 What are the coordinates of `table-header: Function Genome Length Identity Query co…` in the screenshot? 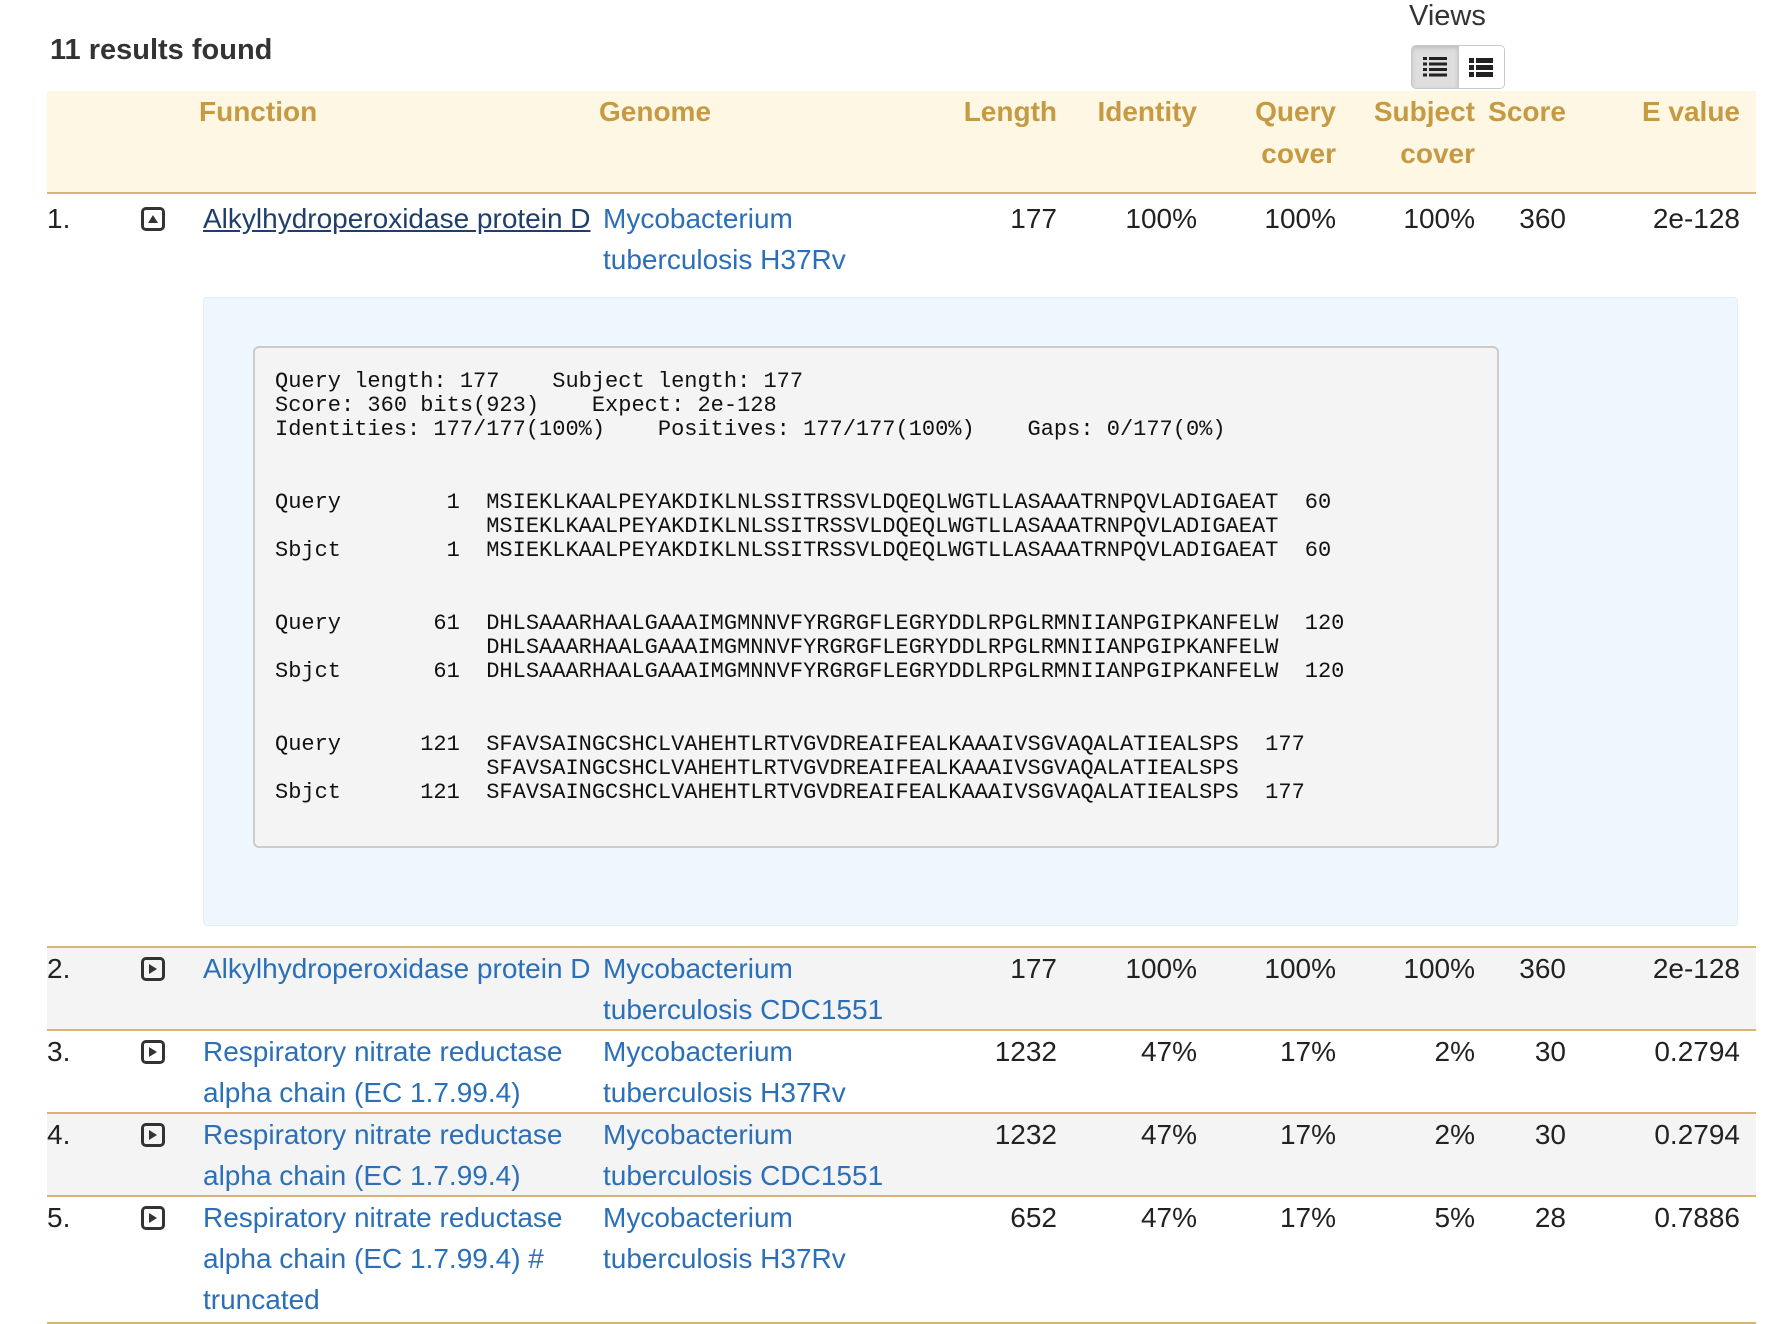 It's located at (901, 142).